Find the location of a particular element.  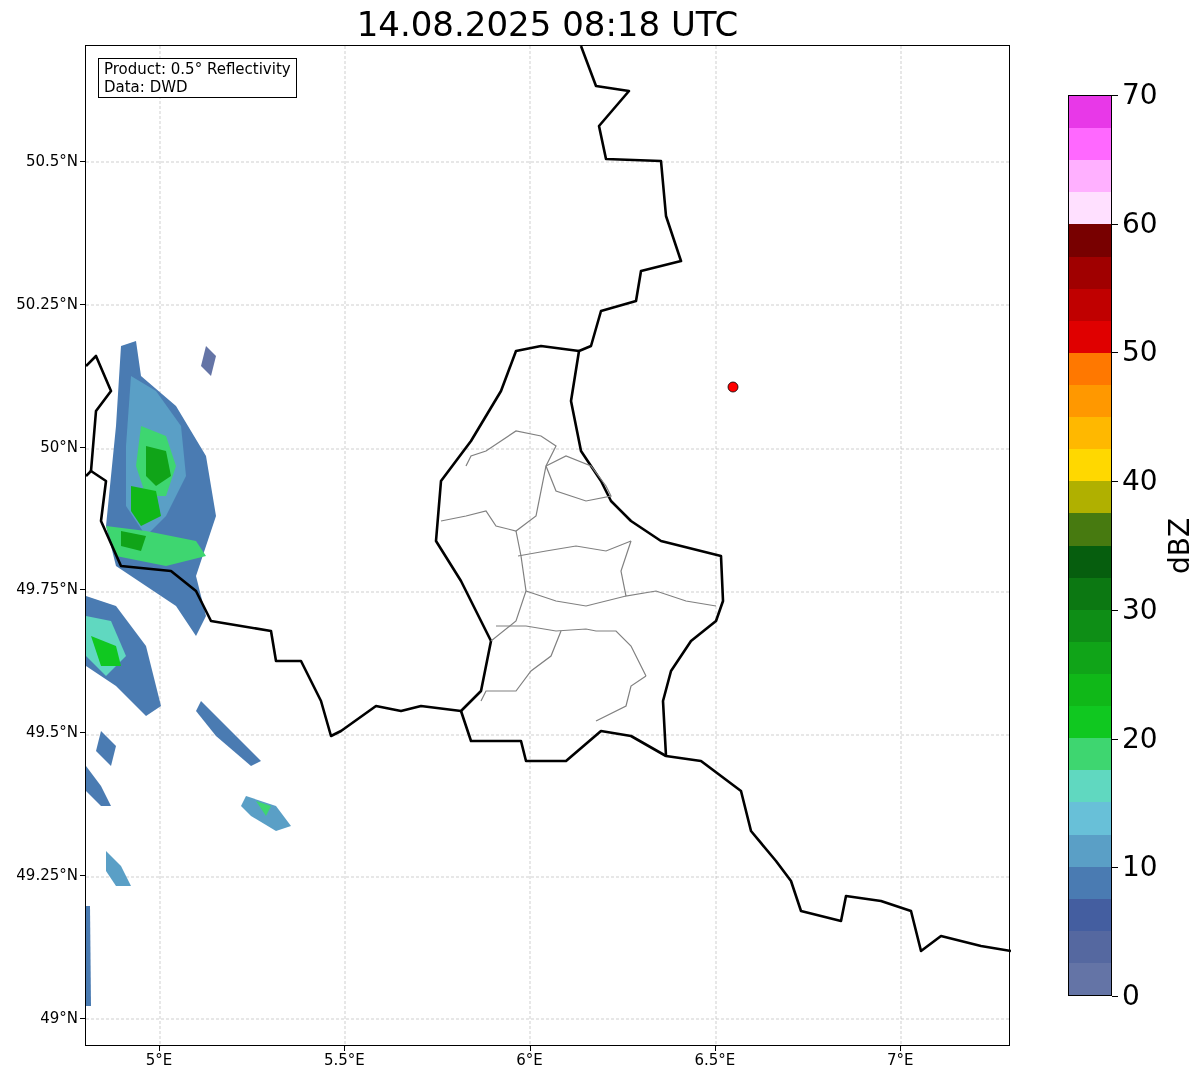

colorbar-tick-label: 60 is located at coordinates (1140, 223).